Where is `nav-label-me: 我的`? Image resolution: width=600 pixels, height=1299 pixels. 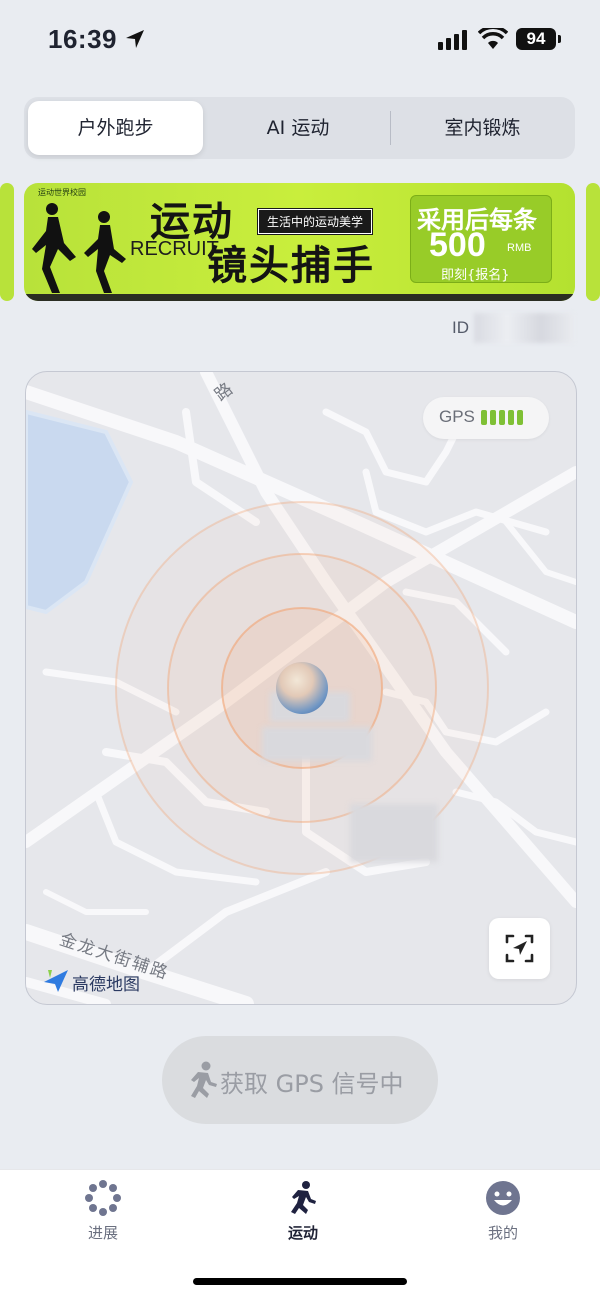 nav-label-me: 我的 is located at coordinates (502, 1233).